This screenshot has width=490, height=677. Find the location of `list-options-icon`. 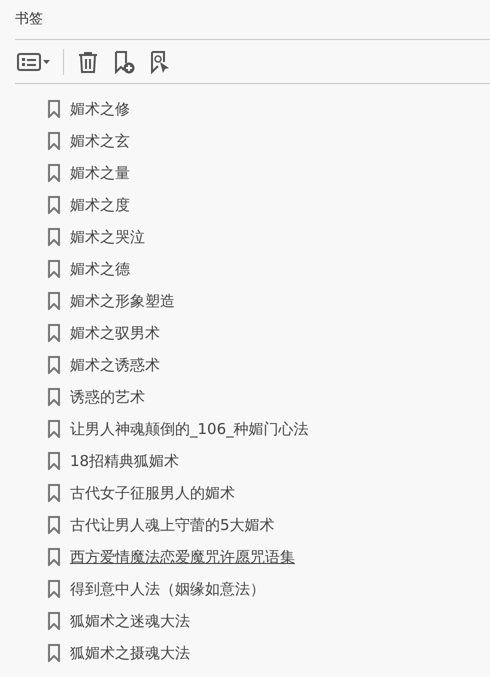

list-options-icon is located at coordinates (34, 62).